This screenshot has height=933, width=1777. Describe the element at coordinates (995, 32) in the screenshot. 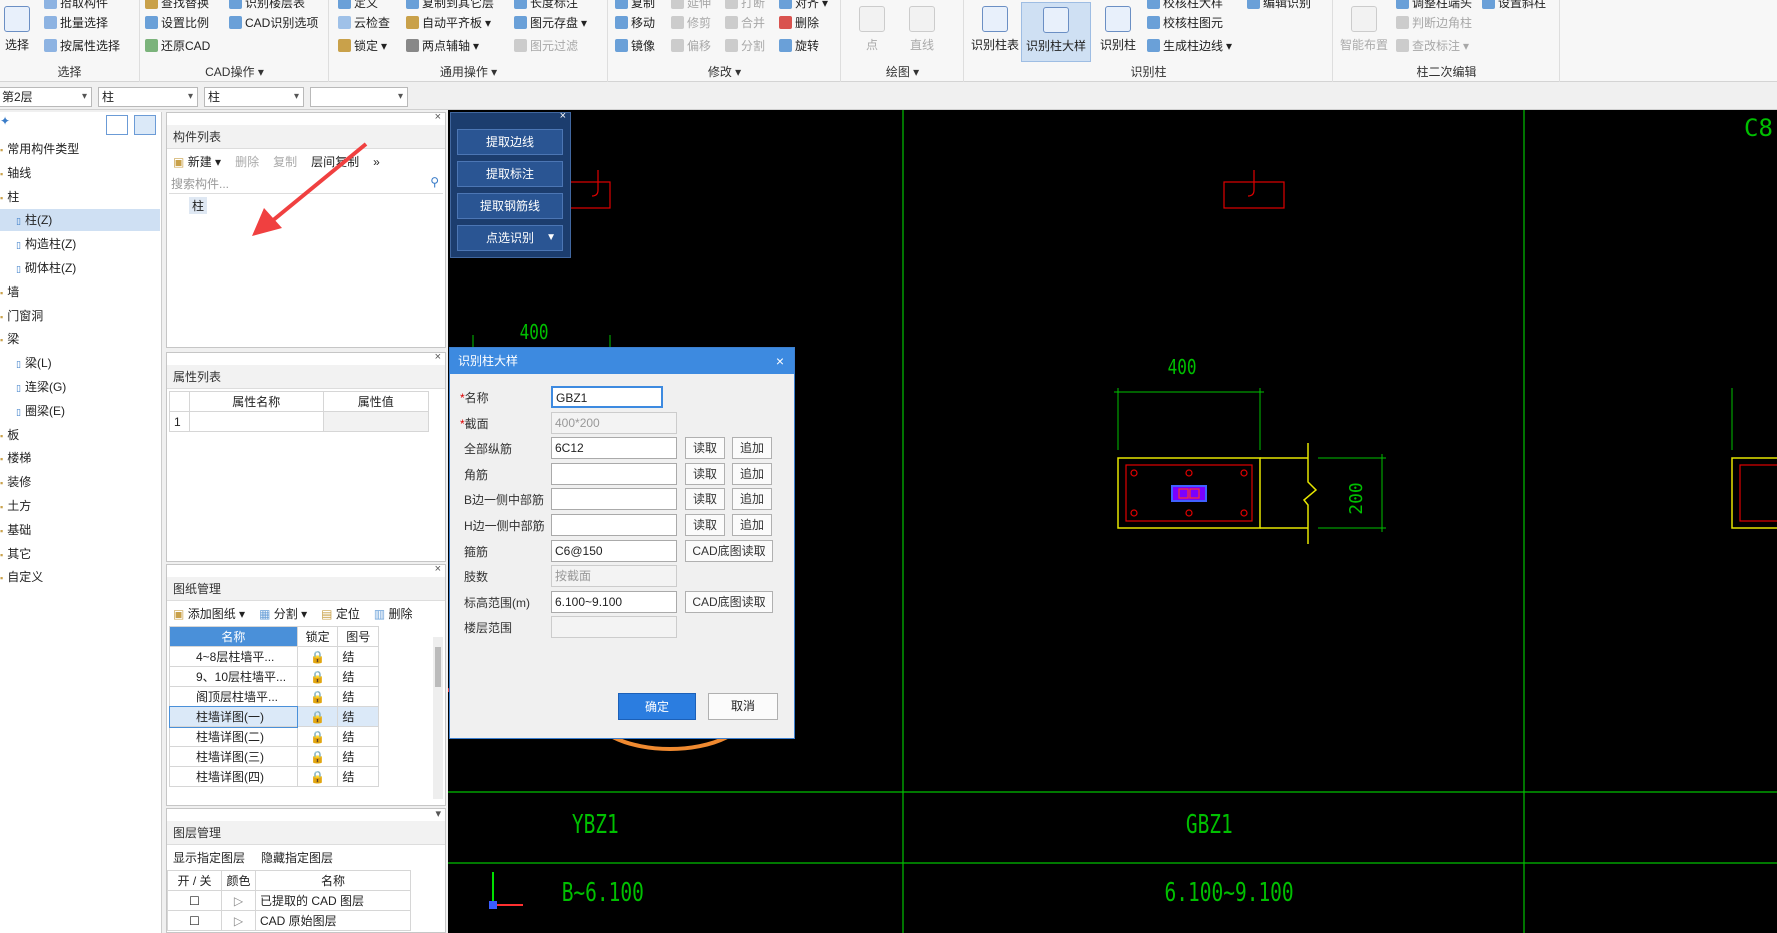

I see `identify-column-table-button: 识别柱表` at that location.